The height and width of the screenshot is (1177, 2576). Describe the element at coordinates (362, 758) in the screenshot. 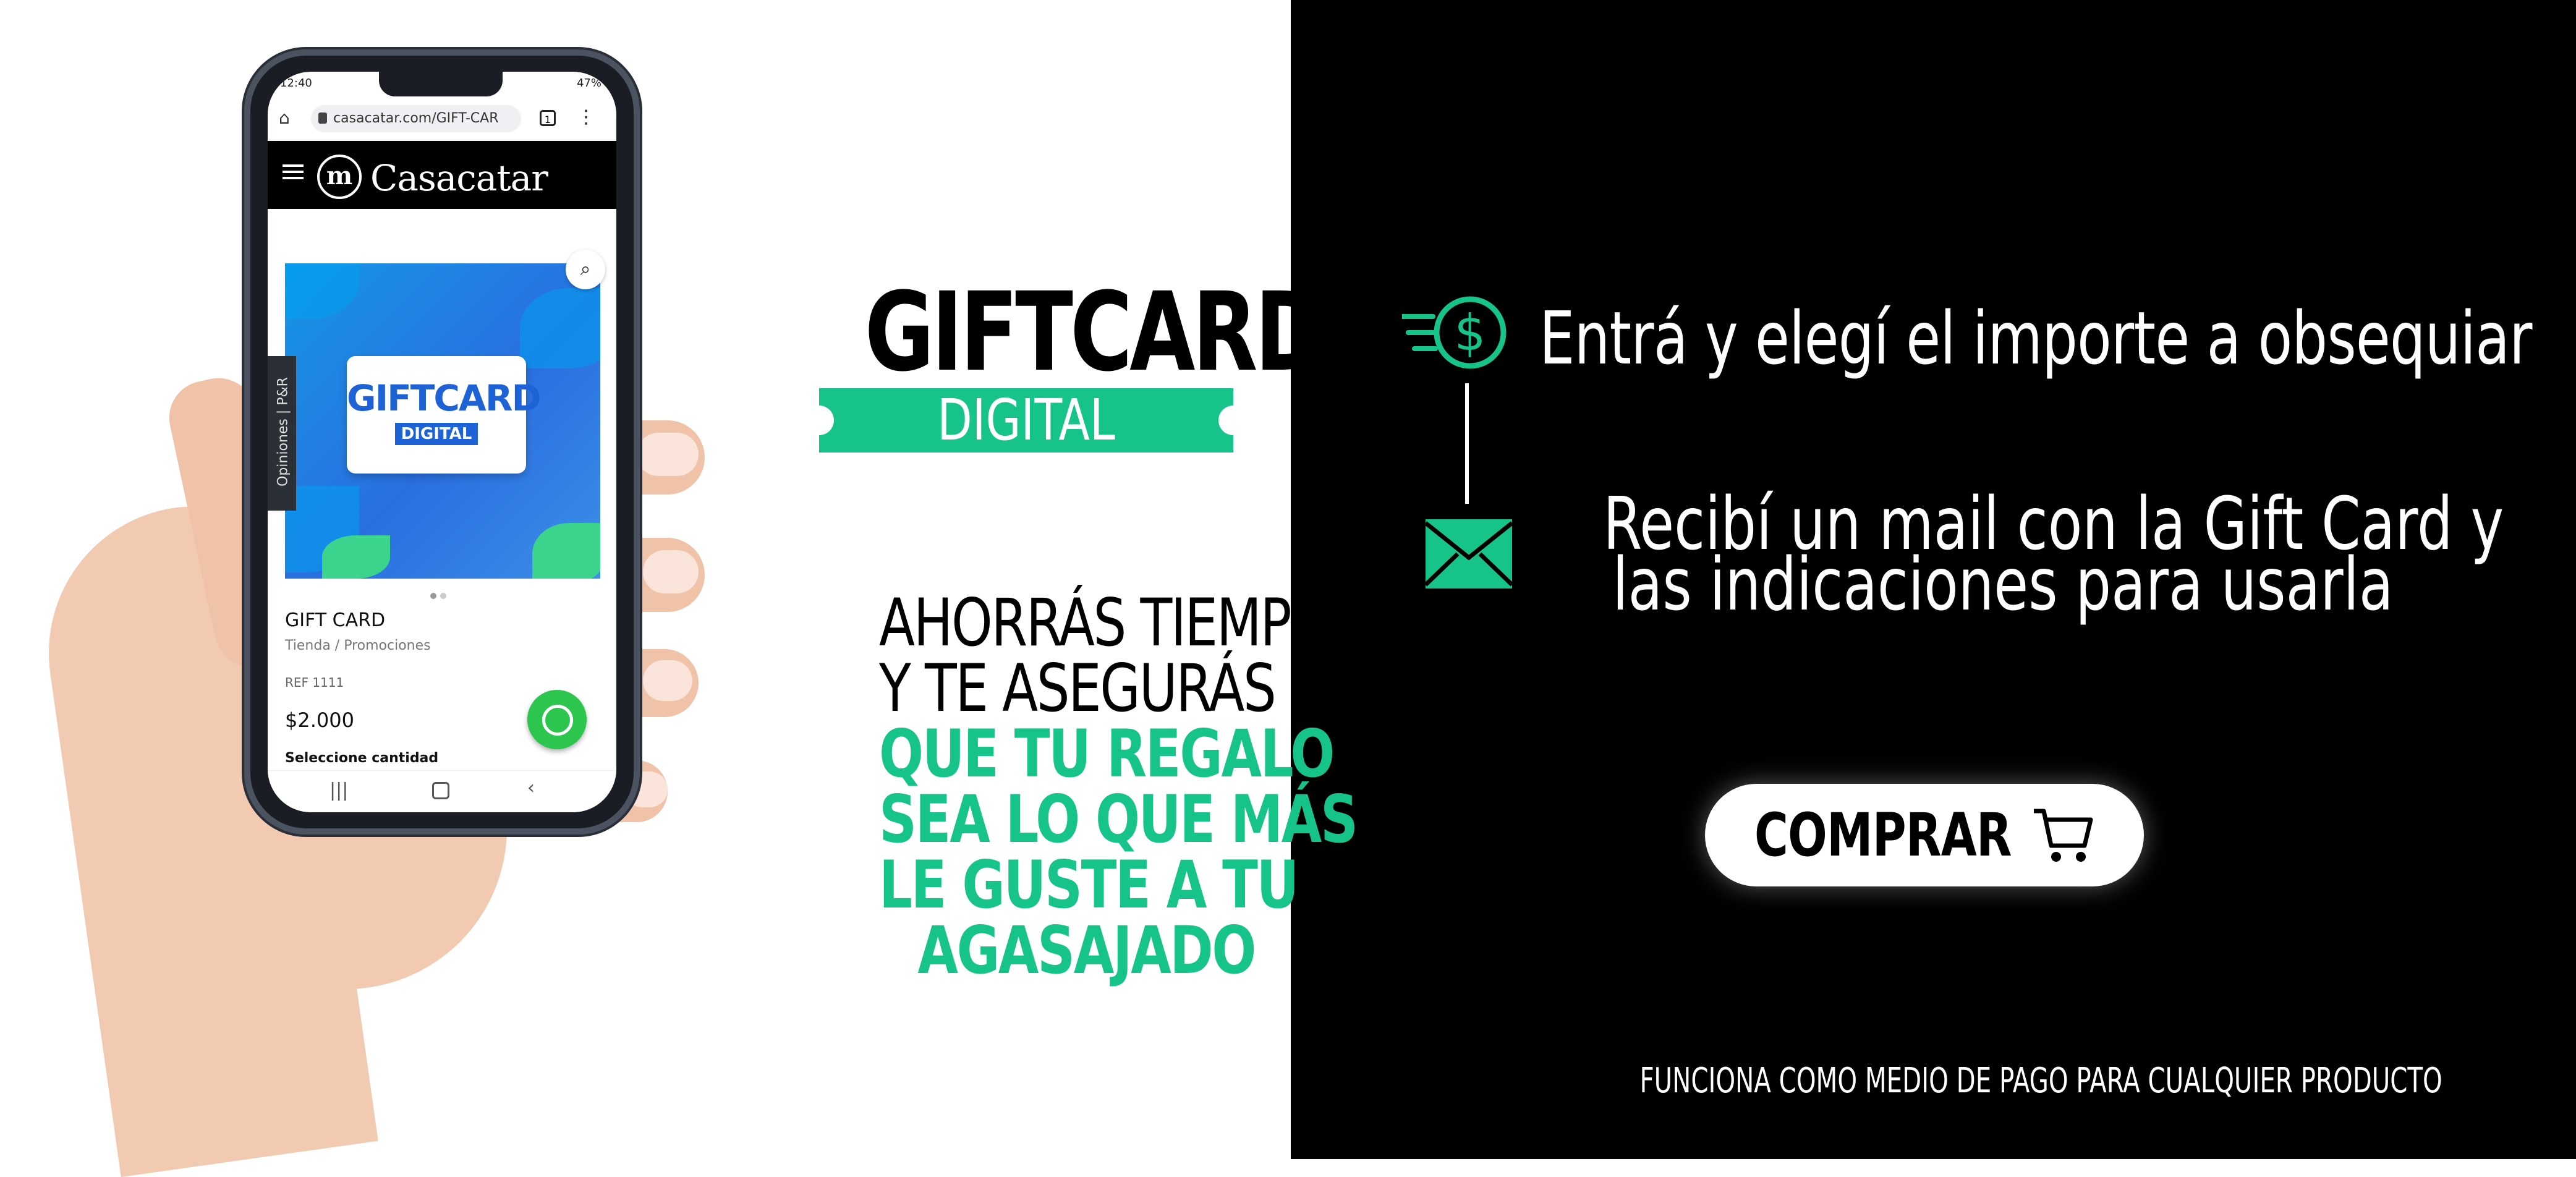

I see `quantity-label: Seleccione cantidad` at that location.